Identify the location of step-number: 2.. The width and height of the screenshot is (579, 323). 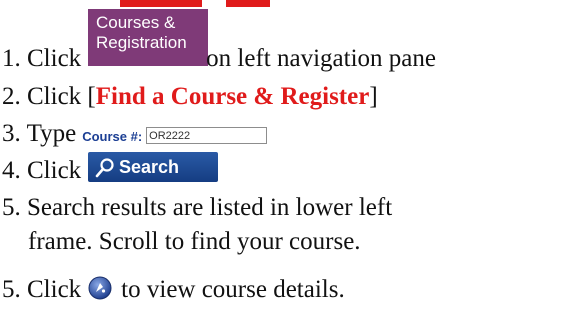
(11, 96).